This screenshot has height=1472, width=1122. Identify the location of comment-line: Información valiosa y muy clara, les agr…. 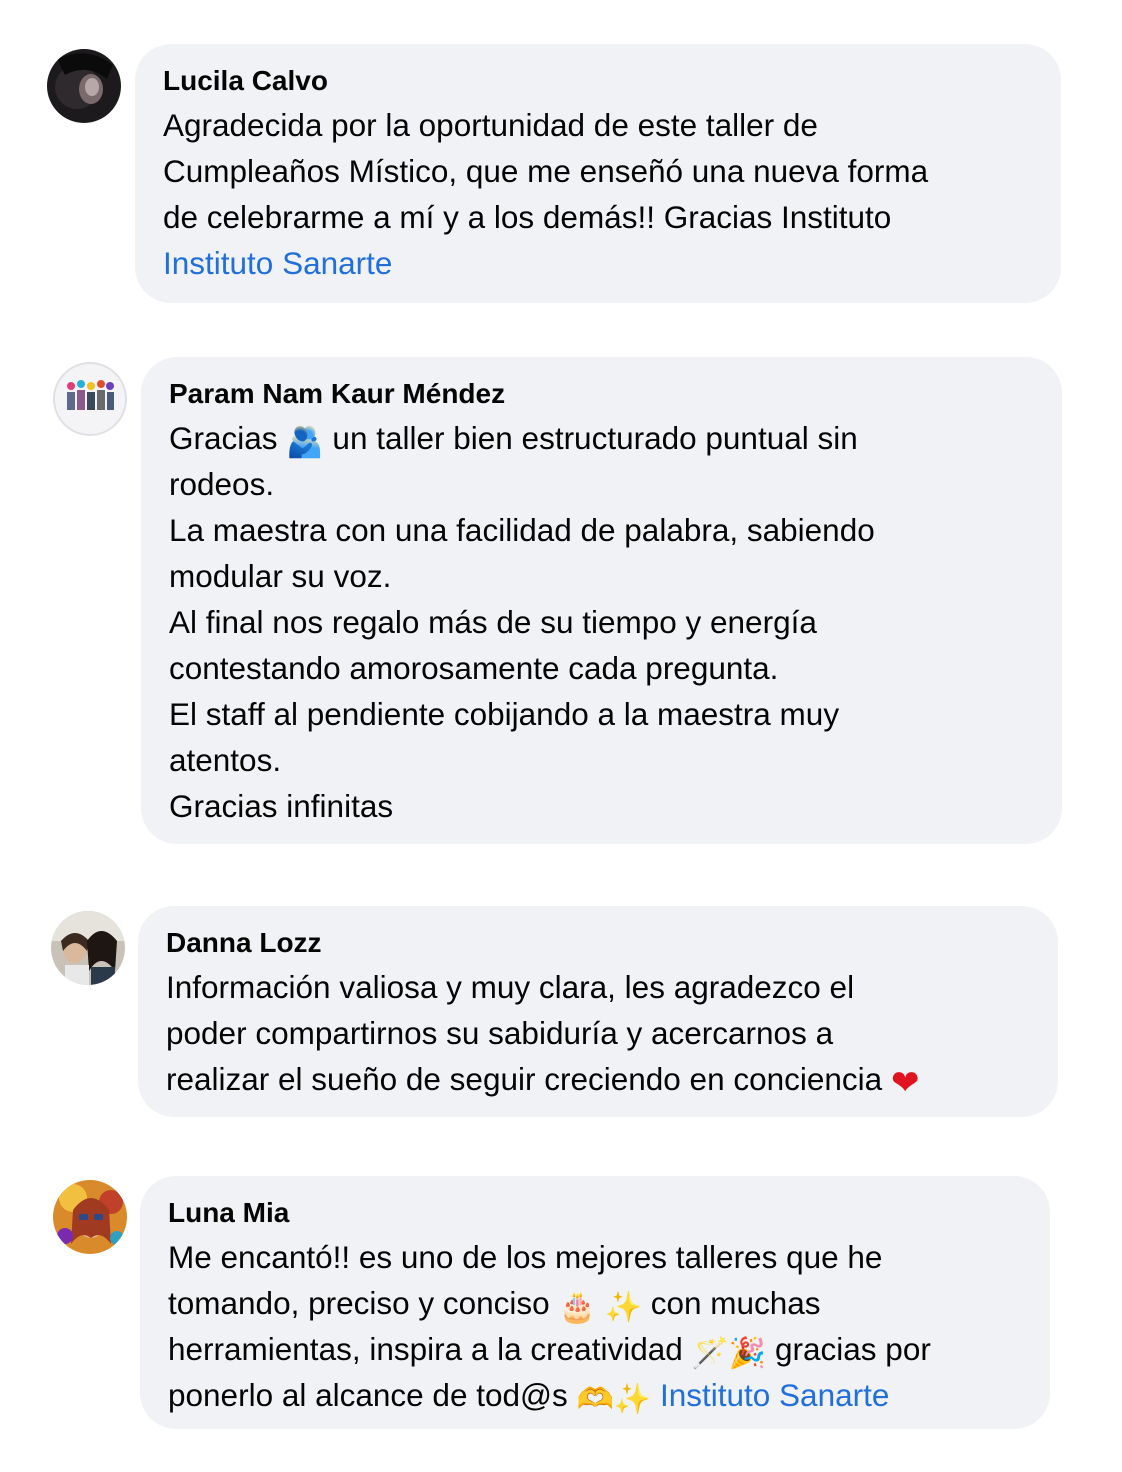
(510, 987).